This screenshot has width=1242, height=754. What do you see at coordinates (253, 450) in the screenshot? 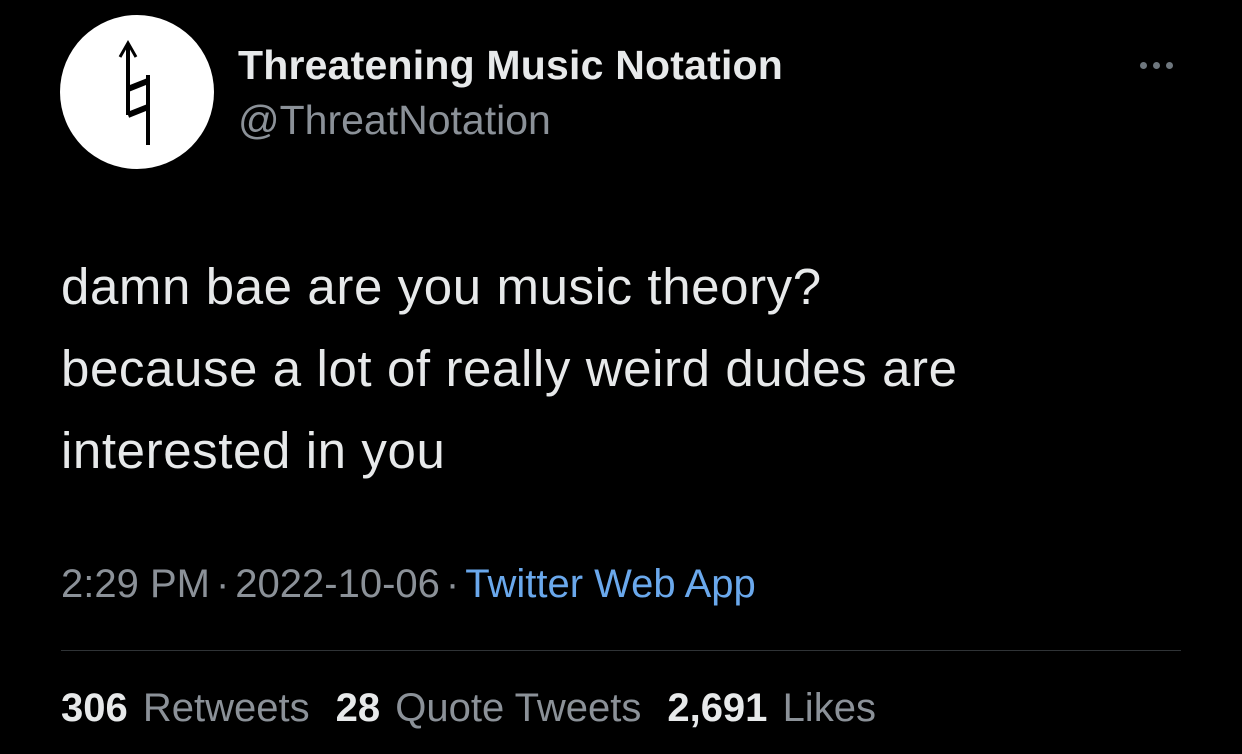
I see `tweet-text-line: interested in you` at bounding box center [253, 450].